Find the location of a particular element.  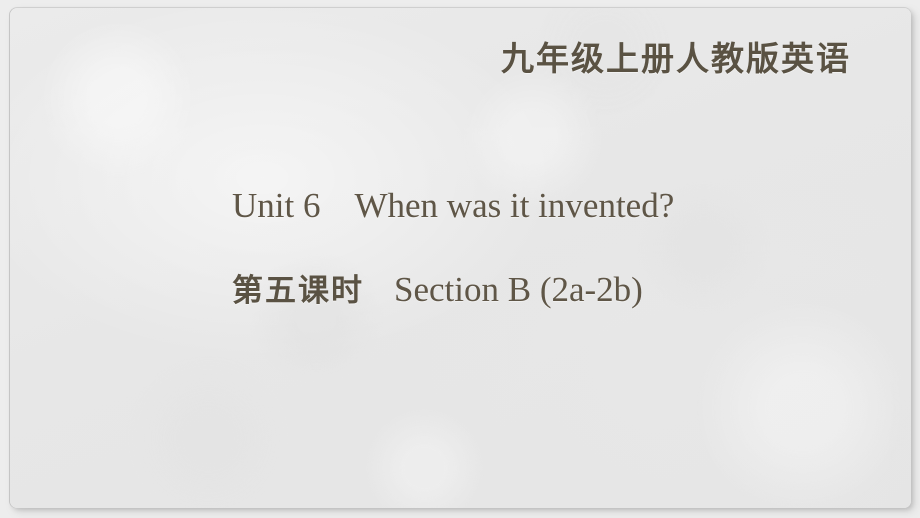

course-banner: 九年级上册人教版英语 is located at coordinates (676, 58).